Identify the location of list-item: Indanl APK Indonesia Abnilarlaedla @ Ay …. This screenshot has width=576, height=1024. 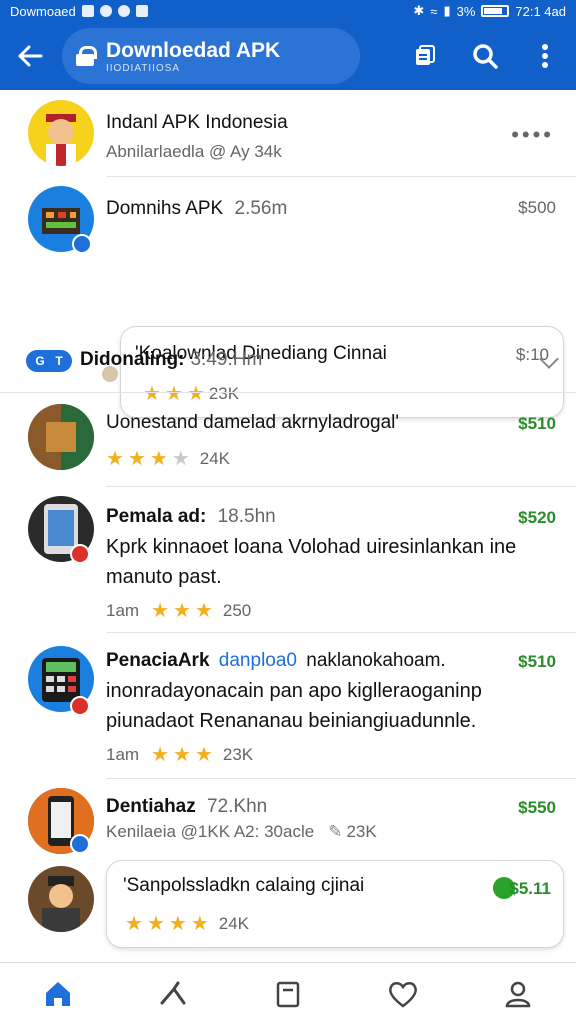
(288, 133).